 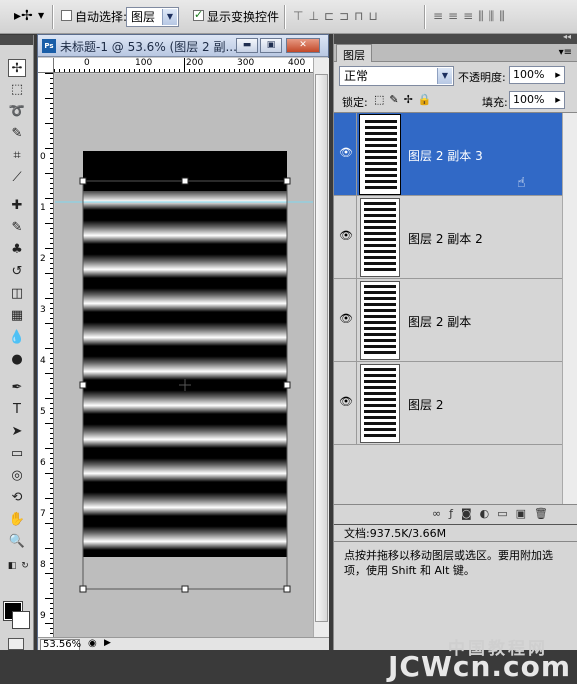 I want to click on auto-select-dropdown: 图层 ▼, so click(x=152, y=17).